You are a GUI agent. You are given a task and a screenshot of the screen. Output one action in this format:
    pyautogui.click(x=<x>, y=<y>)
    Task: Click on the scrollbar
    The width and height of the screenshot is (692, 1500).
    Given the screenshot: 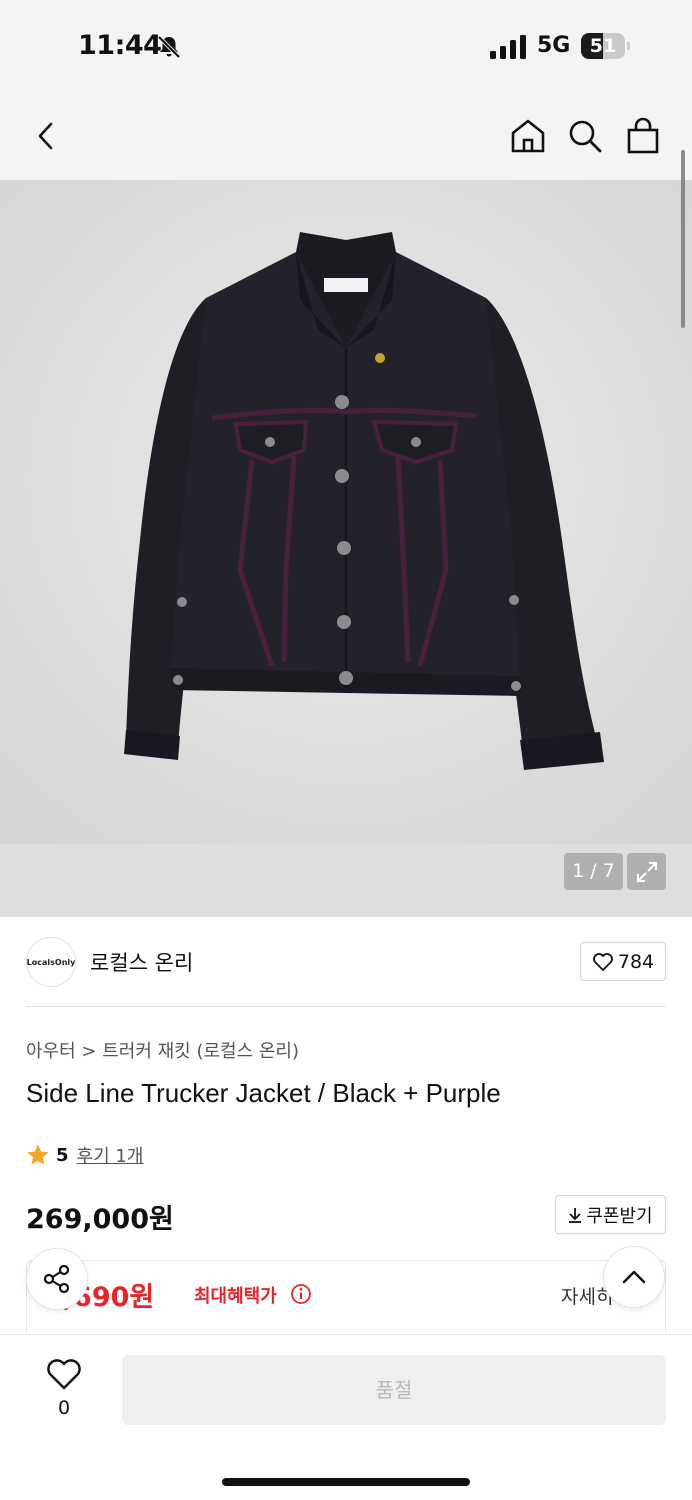 What is the action you would take?
    pyautogui.click(x=683, y=239)
    